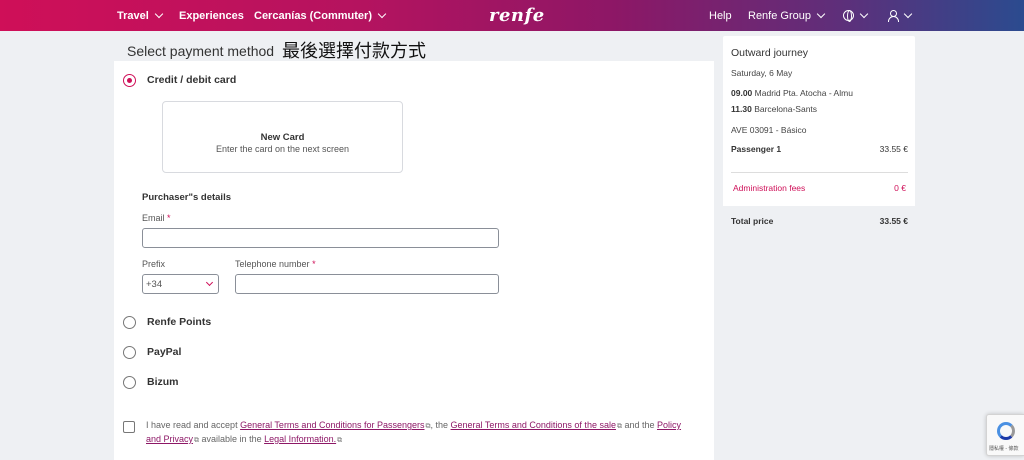 The height and width of the screenshot is (460, 1024). What do you see at coordinates (201, 51) in the screenshot?
I see `page-title-text: Select payment method` at bounding box center [201, 51].